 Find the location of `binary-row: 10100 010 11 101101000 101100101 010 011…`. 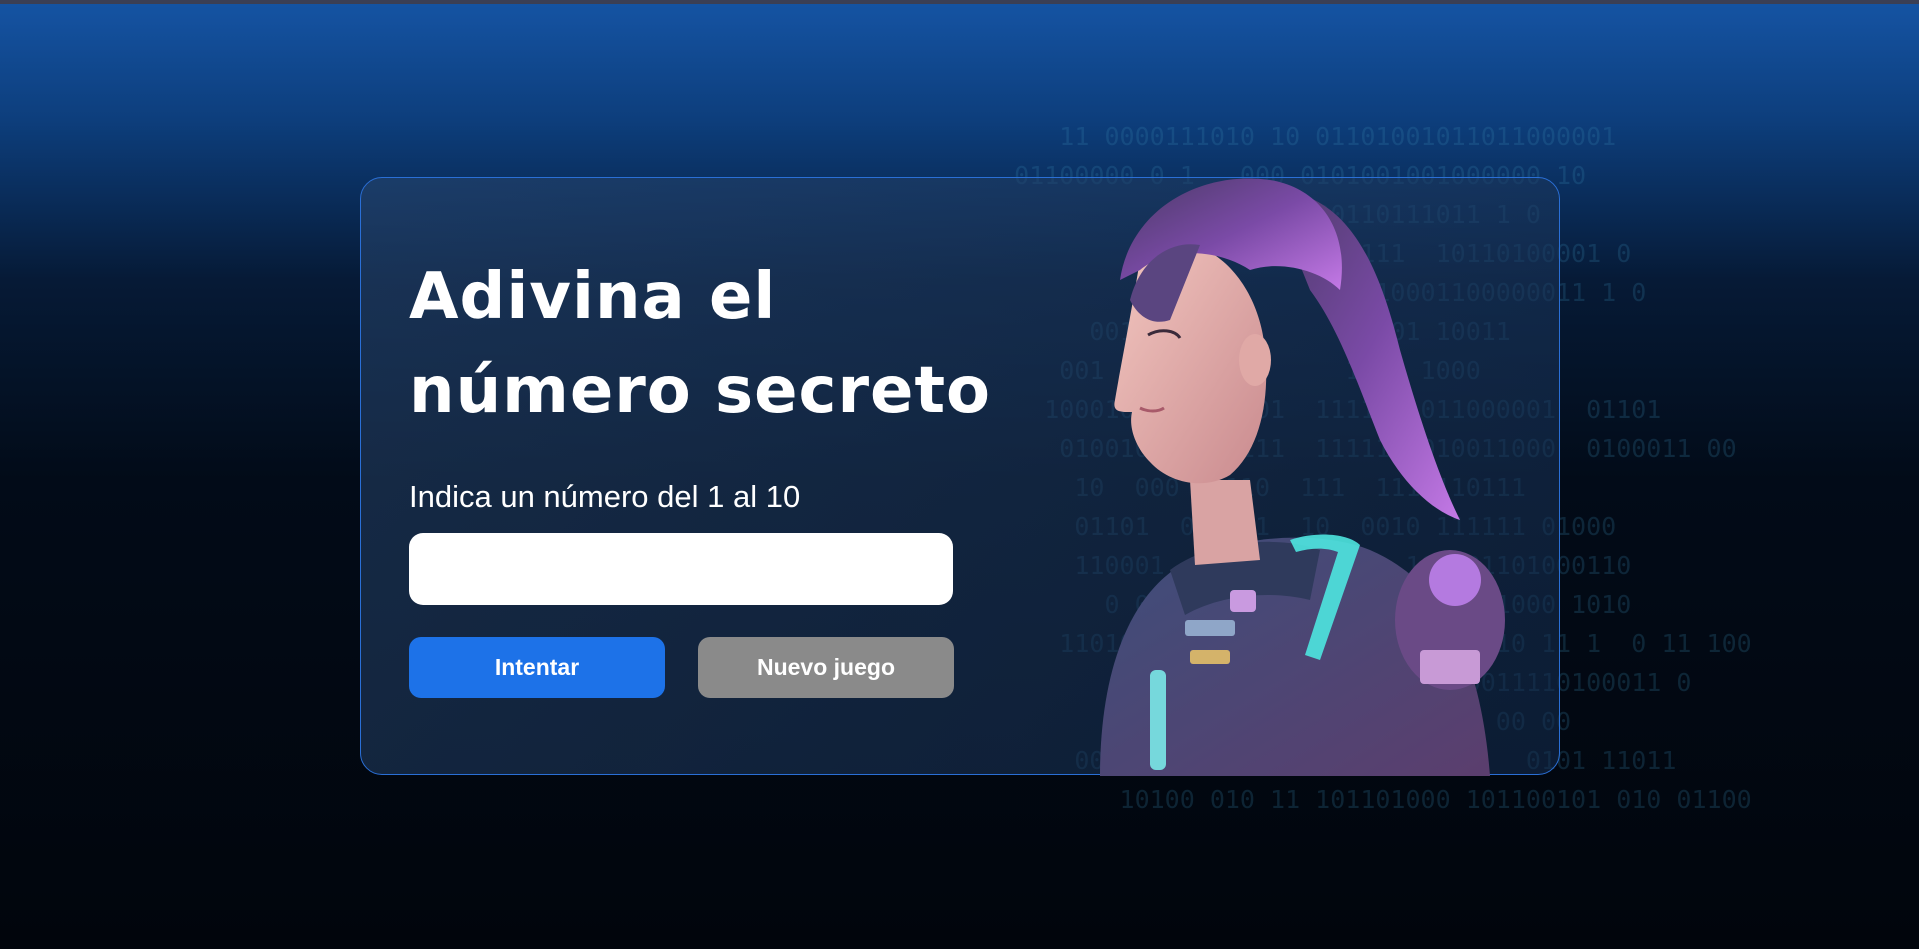

binary-row: 10100 010 11 101101000 101100101 010 011… is located at coordinates (1360, 799).